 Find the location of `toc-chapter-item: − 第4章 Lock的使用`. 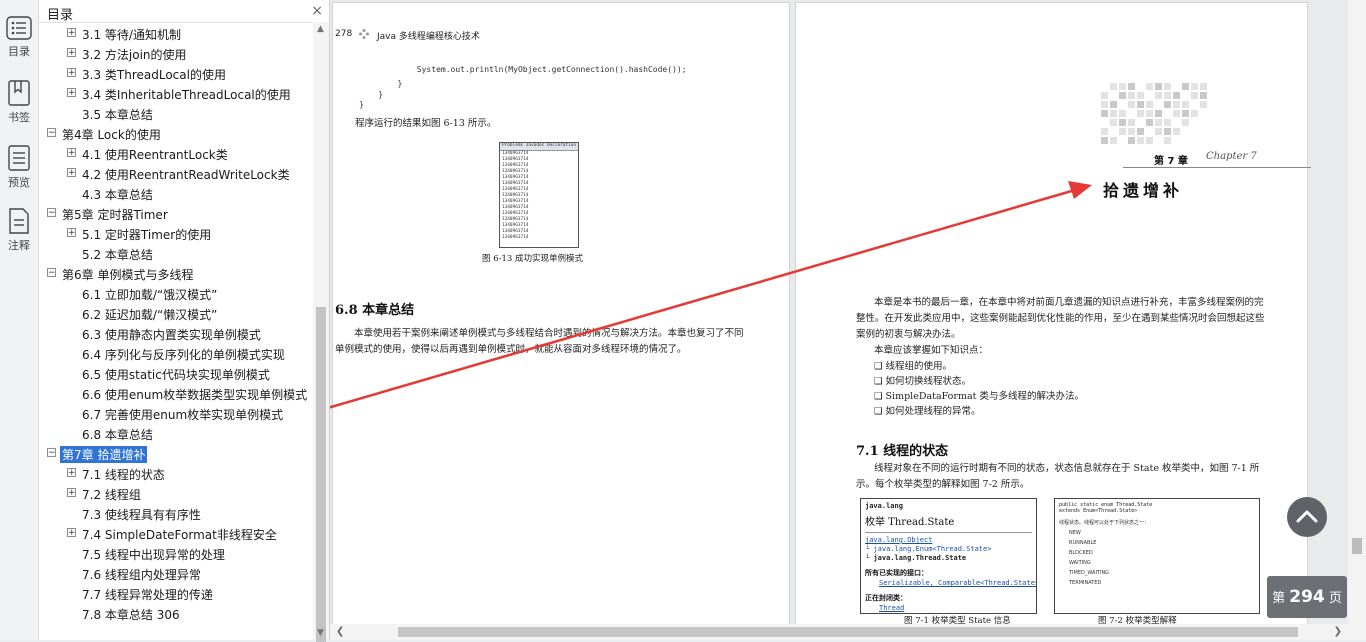

toc-chapter-item: − 第4章 Lock的使用 is located at coordinates (176, 133).